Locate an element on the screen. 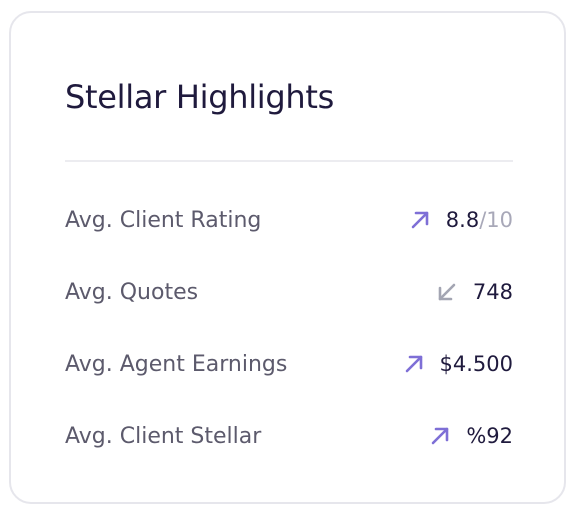  stat-value-group: 8.8 /10 is located at coordinates (460, 220).